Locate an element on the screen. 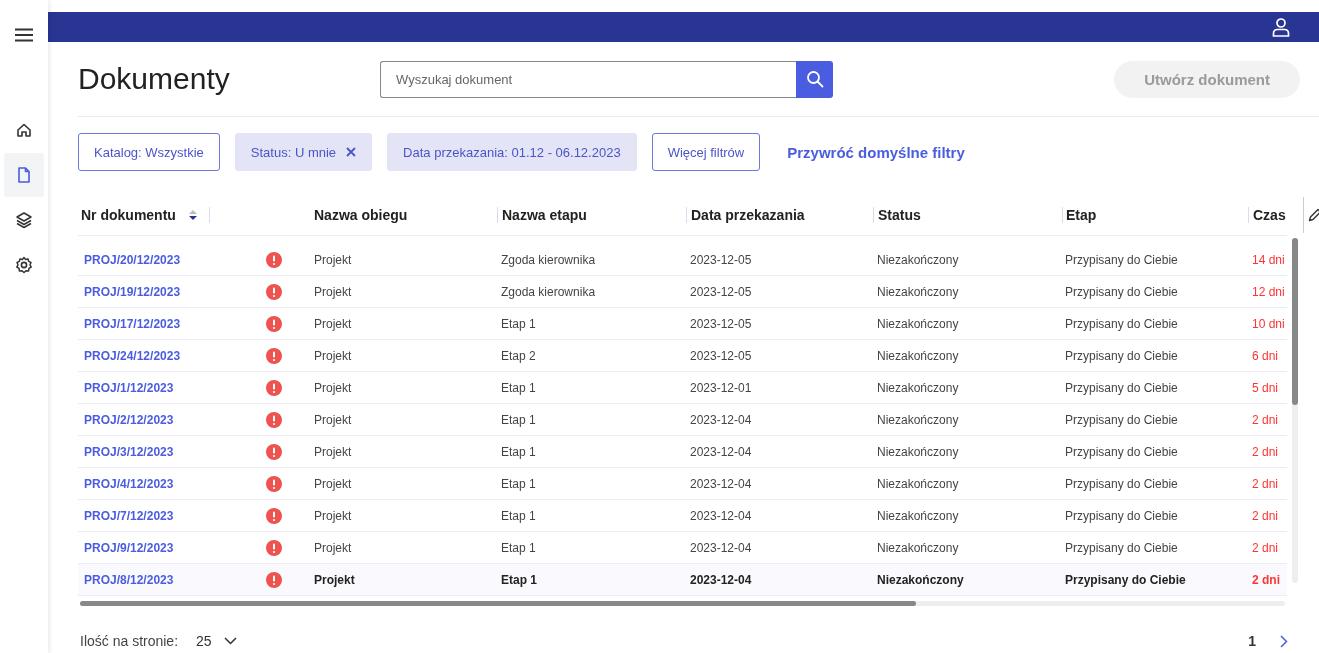  document-link: PROJ/20/12/2023 is located at coordinates (132, 259).